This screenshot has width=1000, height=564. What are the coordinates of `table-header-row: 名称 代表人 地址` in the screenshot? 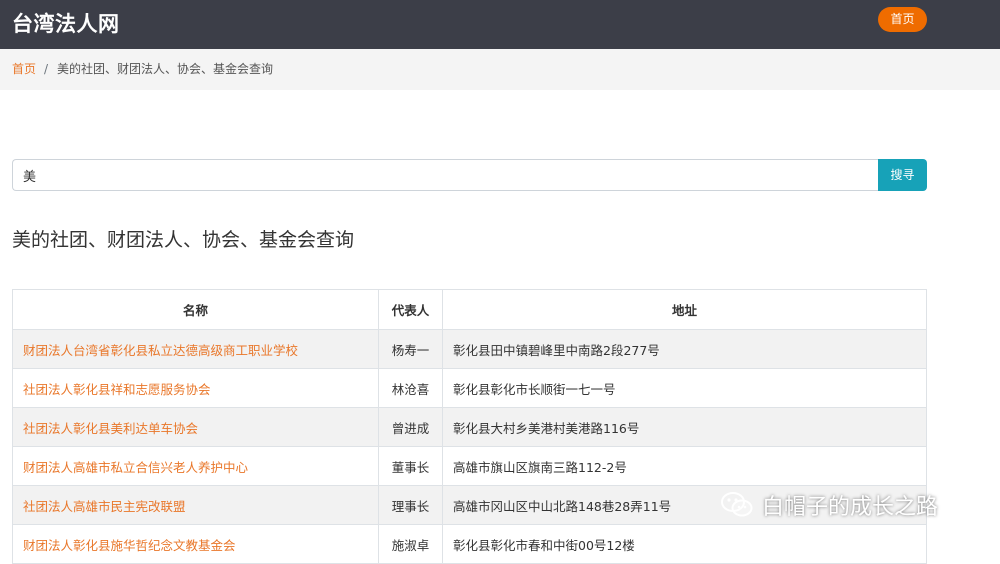 It's located at (469, 309).